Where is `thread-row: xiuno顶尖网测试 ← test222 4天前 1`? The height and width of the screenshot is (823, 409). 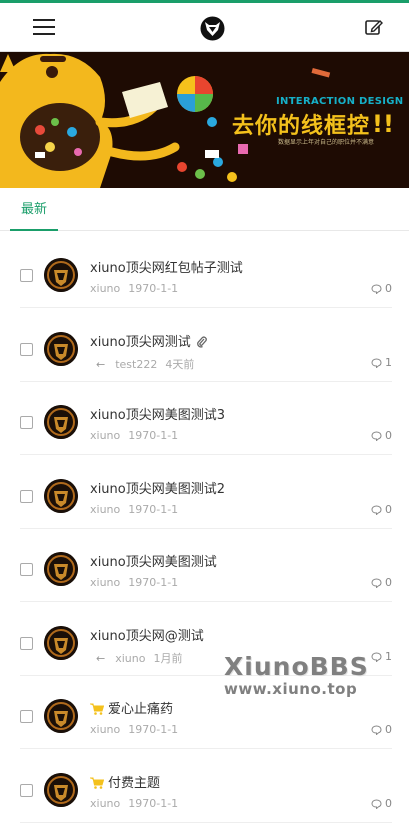 thread-row: xiuno顶尖网测试 ← test222 4天前 1 is located at coordinates (206, 345).